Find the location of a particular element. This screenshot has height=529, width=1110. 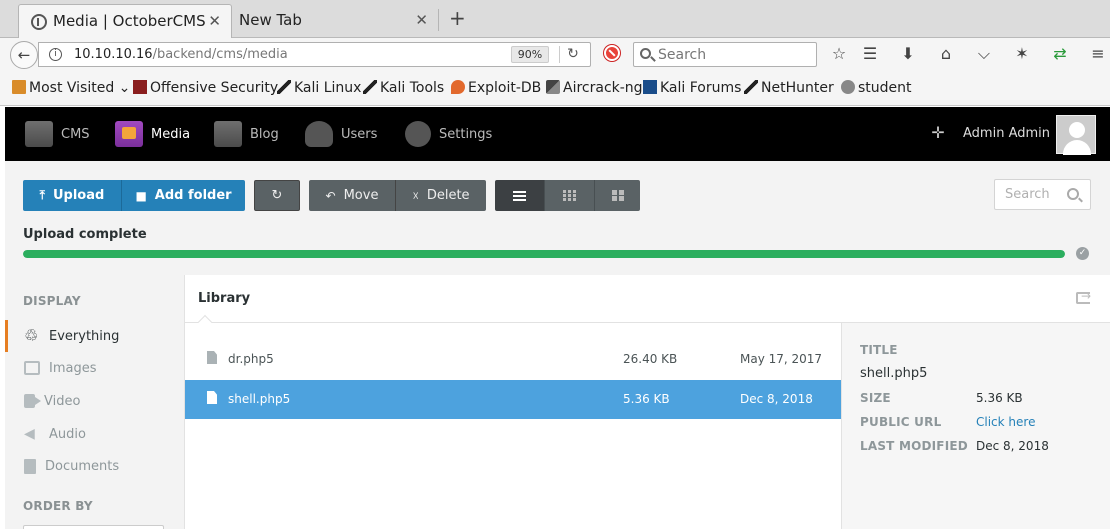

bookmark-label: Aircrack-ng is located at coordinates (603, 88).